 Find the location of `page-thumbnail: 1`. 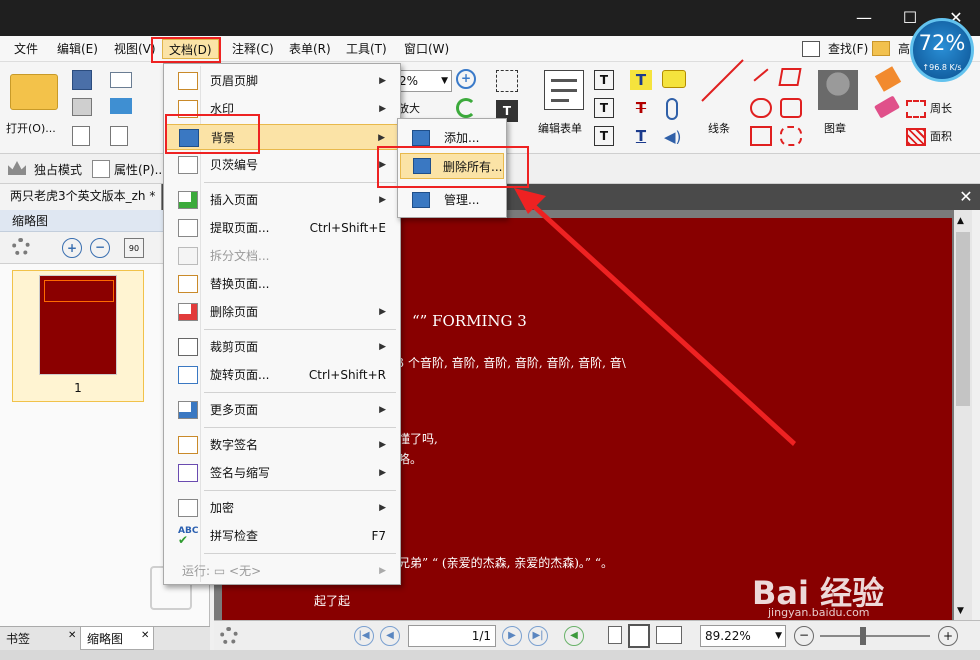

page-thumbnail: 1 is located at coordinates (78, 336).